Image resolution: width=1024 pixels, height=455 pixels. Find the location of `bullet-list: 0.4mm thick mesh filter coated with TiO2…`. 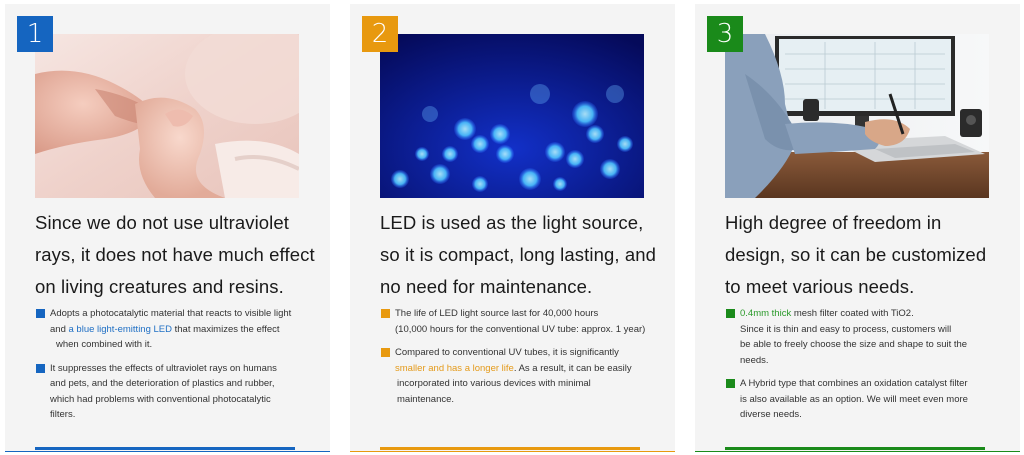

bullet-list: 0.4mm thick mesh filter coated with TiO2… is located at coordinates (867, 368).